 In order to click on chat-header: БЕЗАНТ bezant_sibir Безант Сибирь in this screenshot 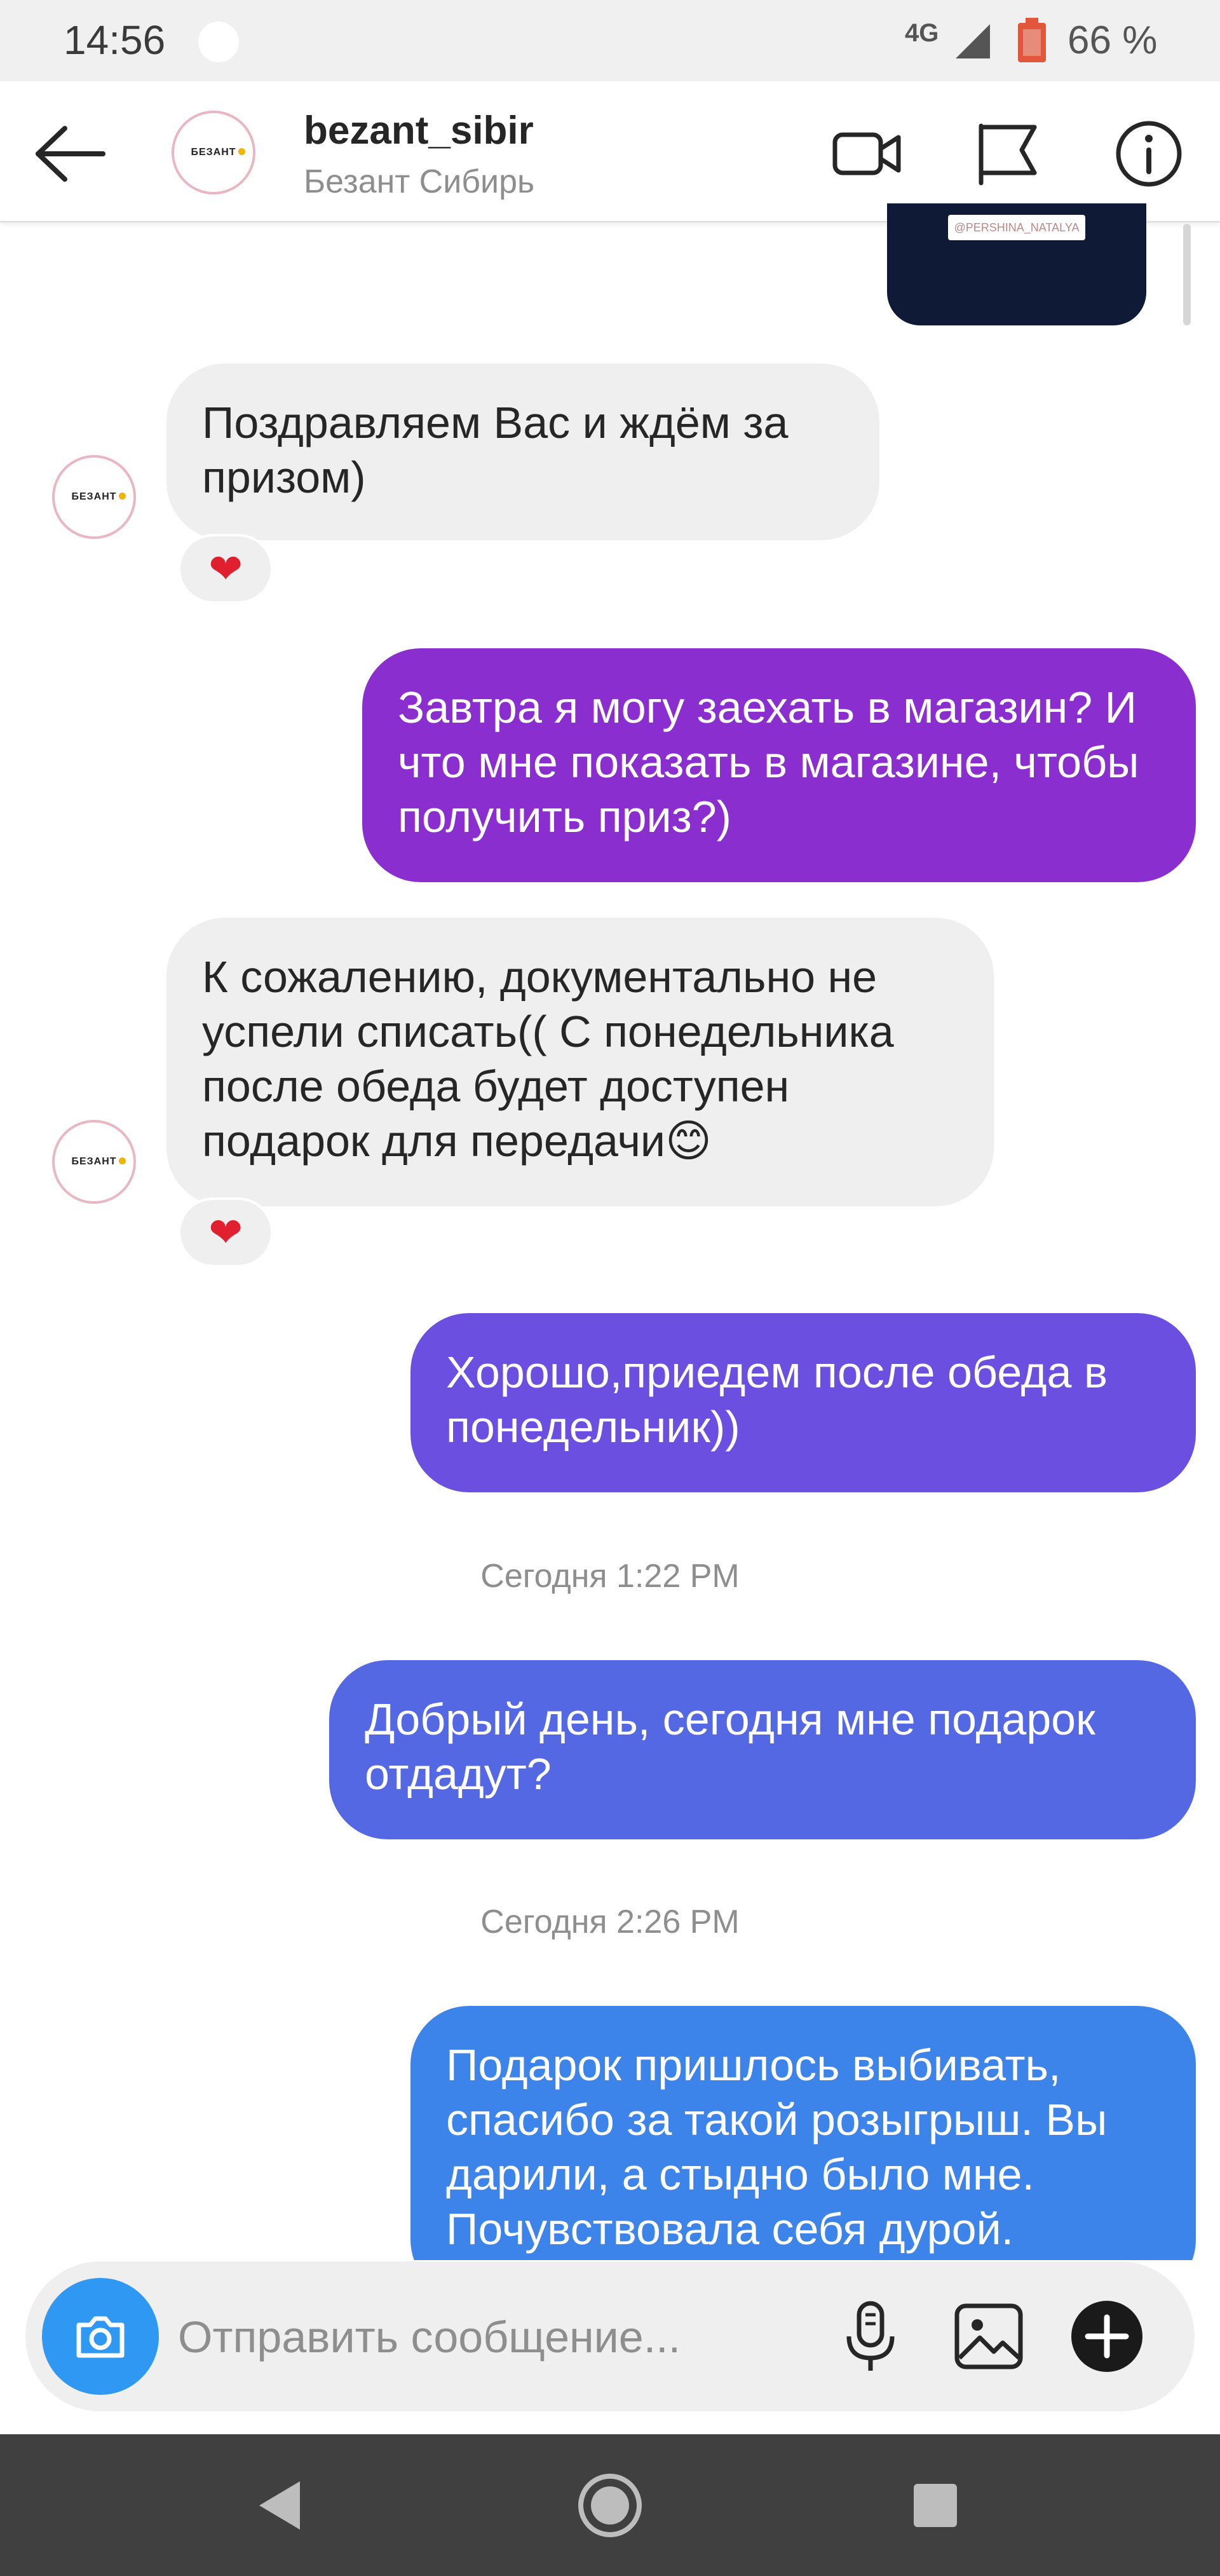, I will do `click(610, 151)`.